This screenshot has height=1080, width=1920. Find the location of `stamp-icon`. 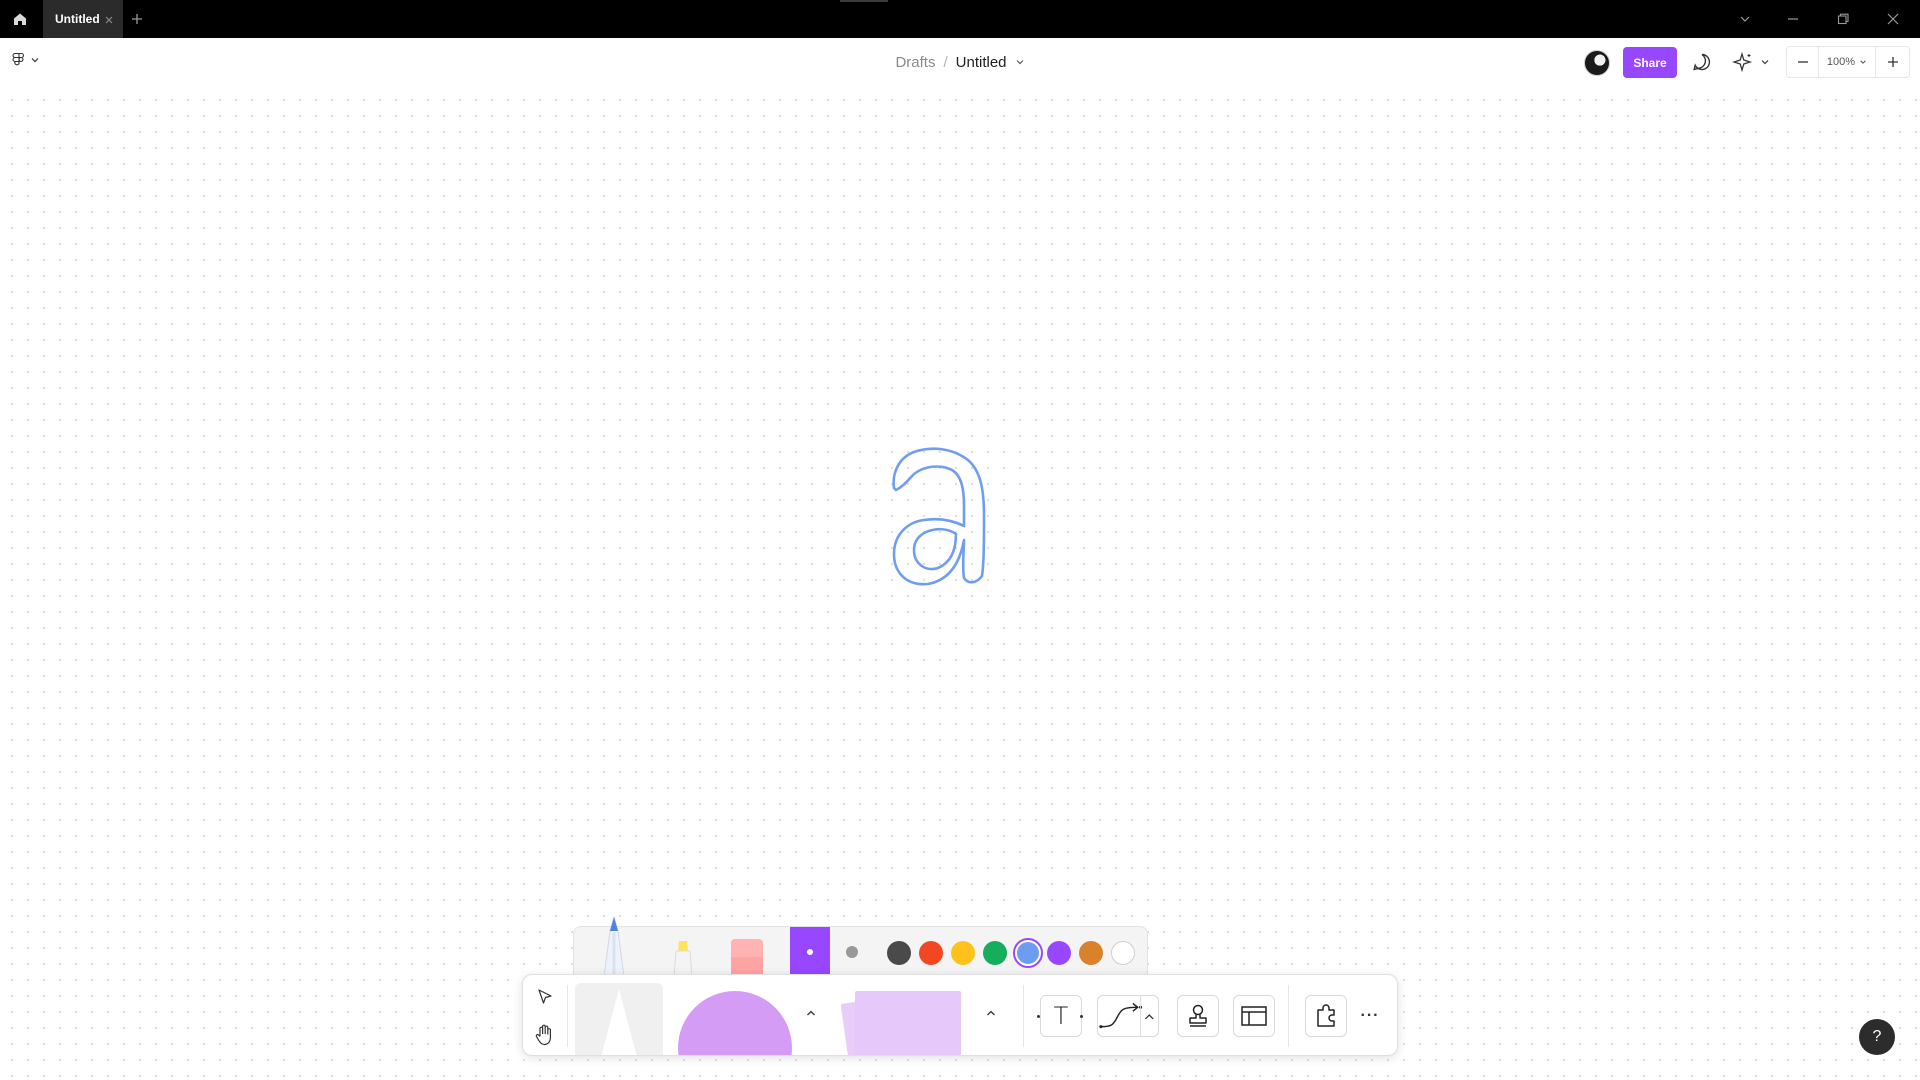

stamp-icon is located at coordinates (1198, 1015).